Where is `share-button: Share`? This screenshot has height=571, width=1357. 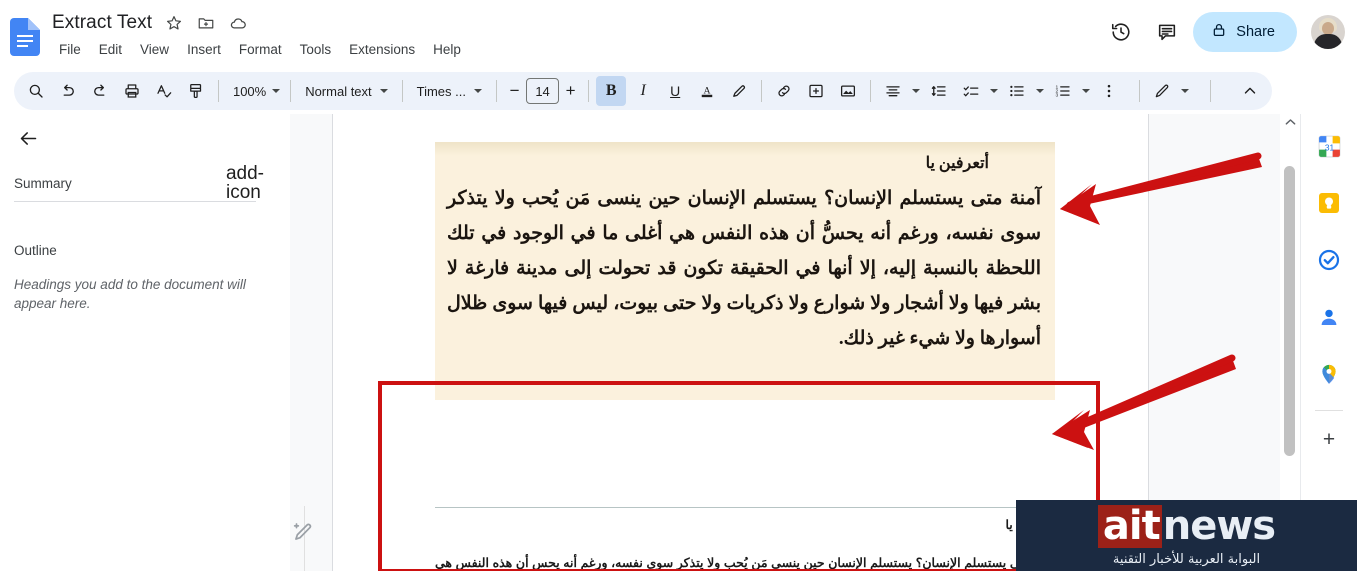 share-button: Share is located at coordinates (1245, 32).